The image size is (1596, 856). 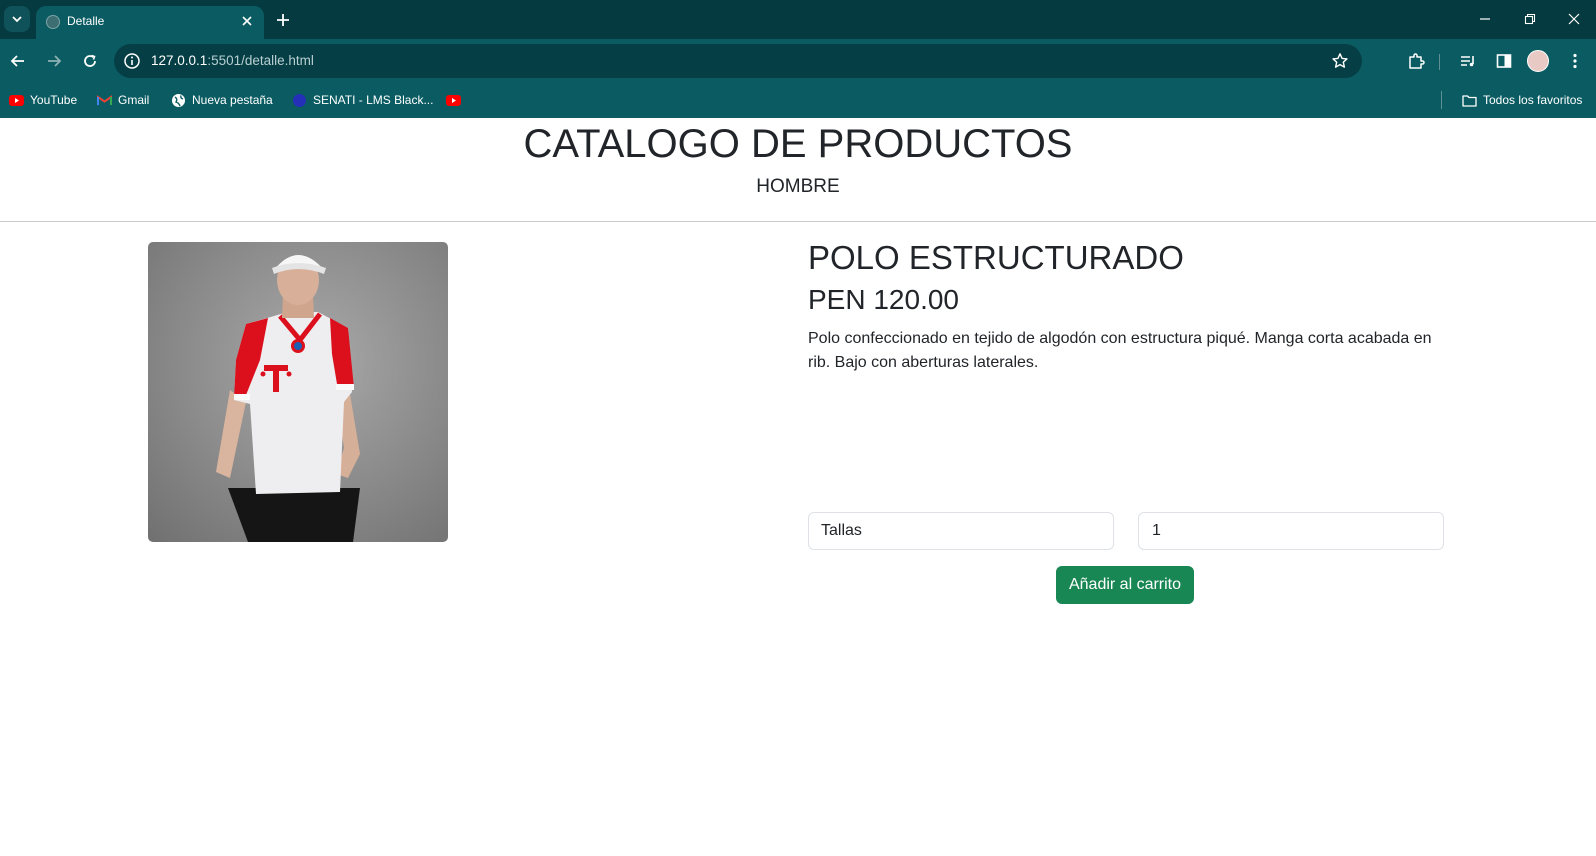 What do you see at coordinates (150, 22) in the screenshot?
I see `active-tab: Detalle` at bounding box center [150, 22].